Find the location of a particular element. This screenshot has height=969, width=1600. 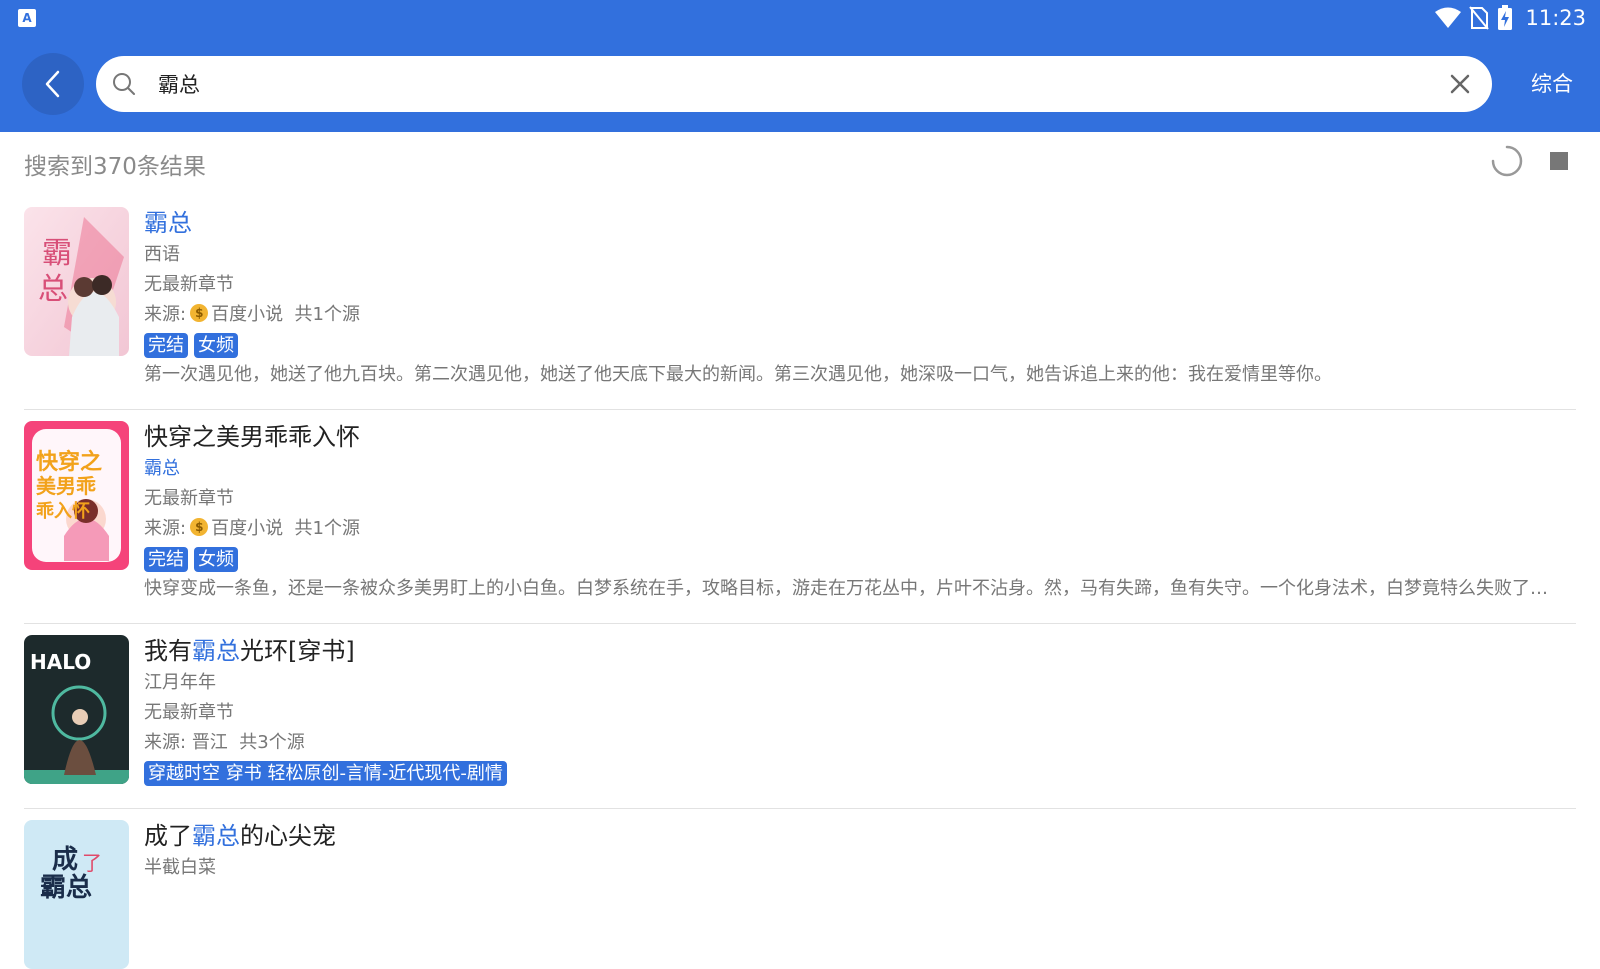

book-info: 成了霸总的心尖宠 半截白菜 is located at coordinates (864, 851).